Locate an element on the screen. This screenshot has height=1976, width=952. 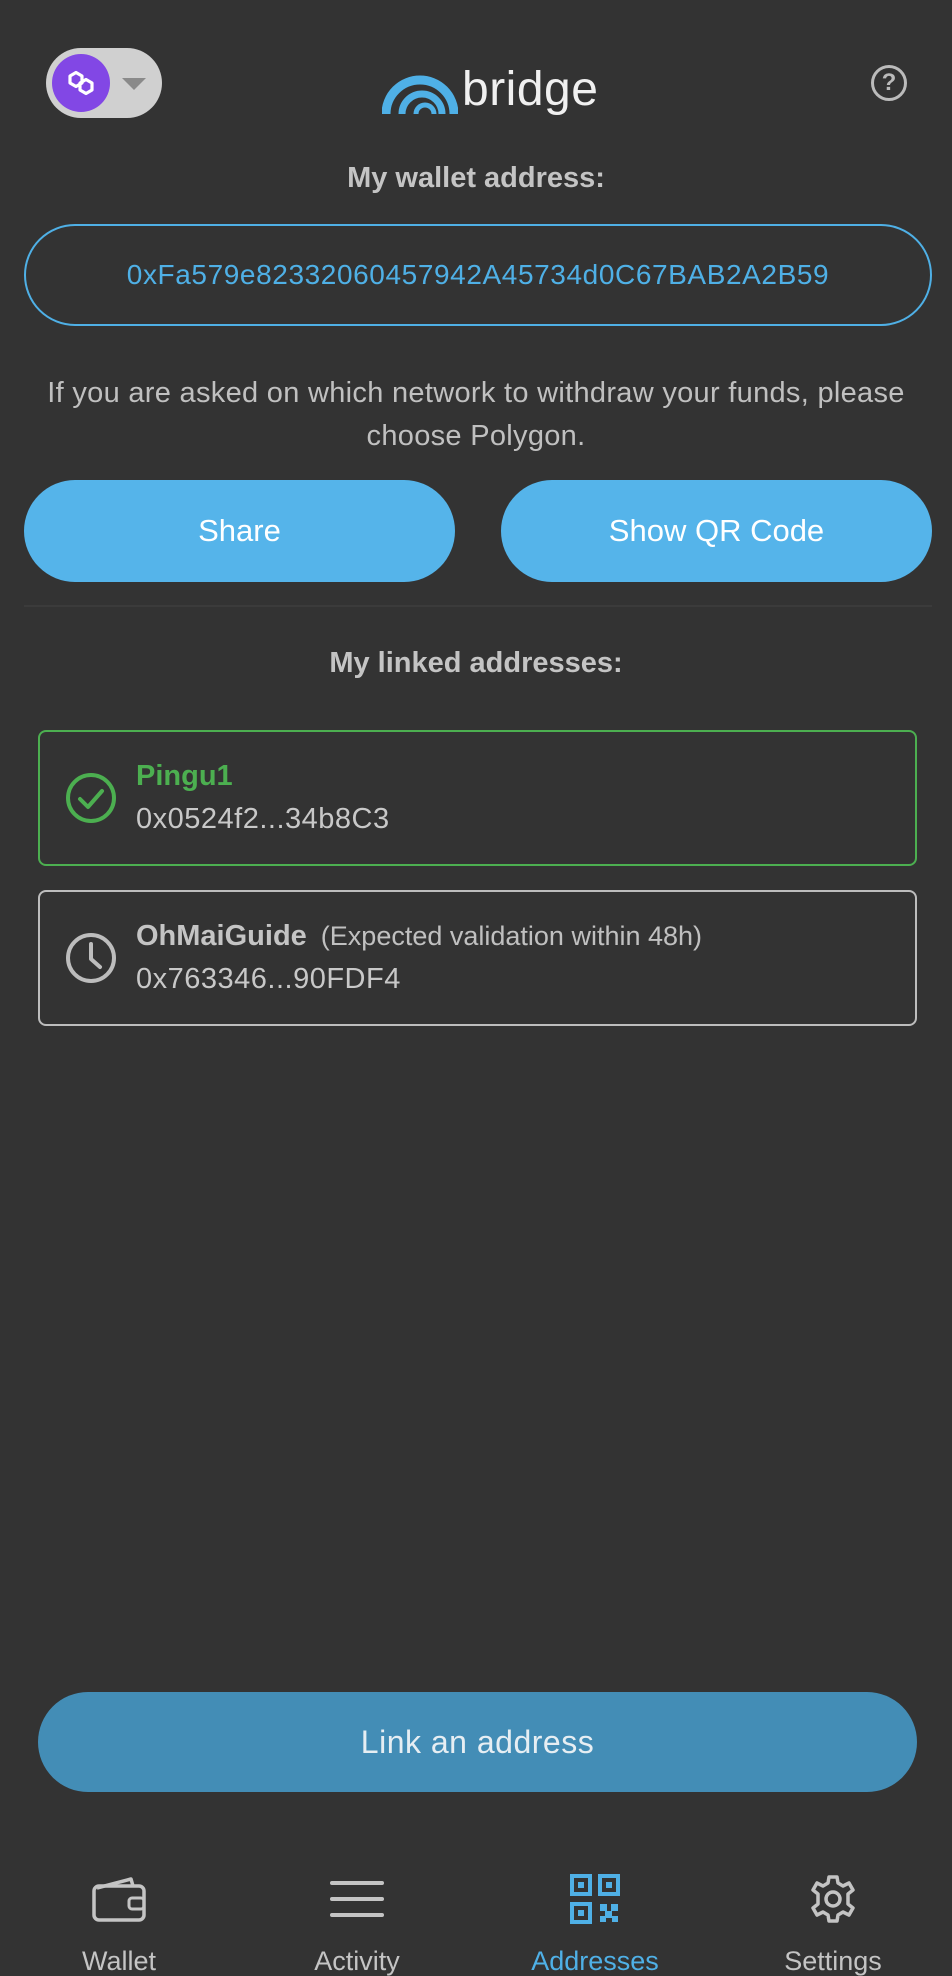
wallet-address-title: My wallet address: is located at coordinates (476, 178).